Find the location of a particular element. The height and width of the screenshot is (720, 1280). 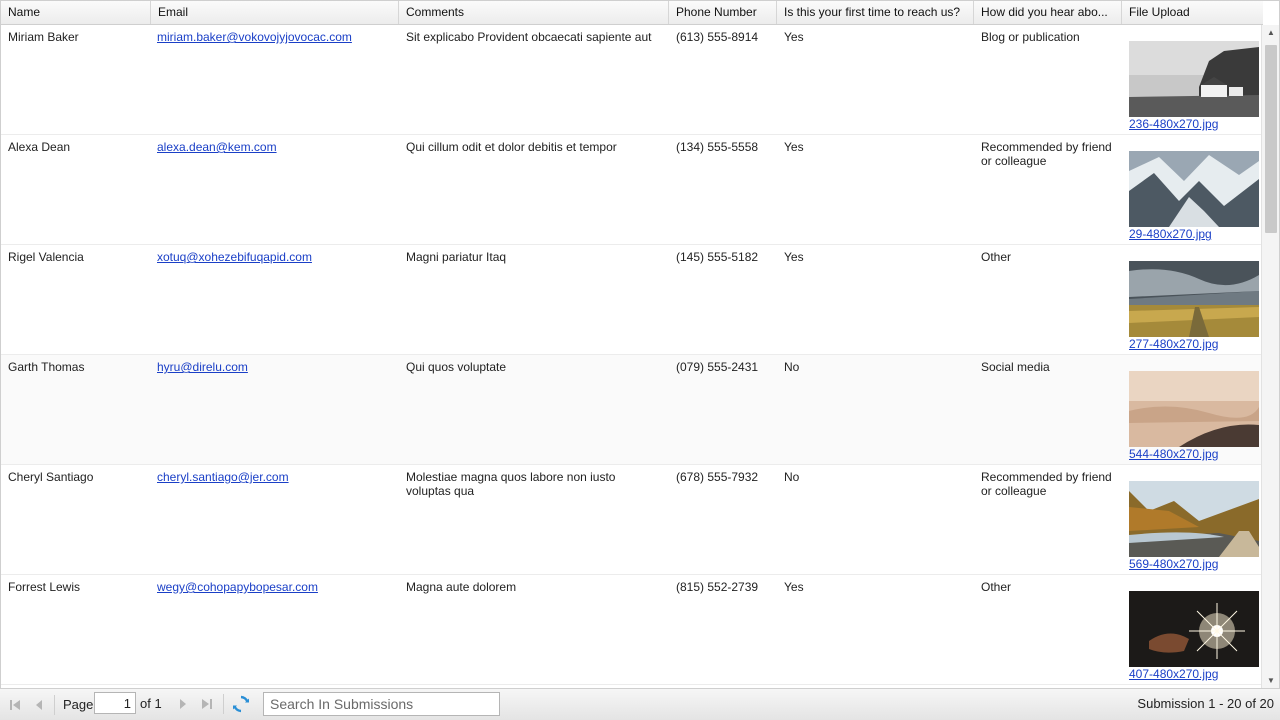

cell-file-upload: 544-480x270.jpg is located at coordinates (1191, 410).